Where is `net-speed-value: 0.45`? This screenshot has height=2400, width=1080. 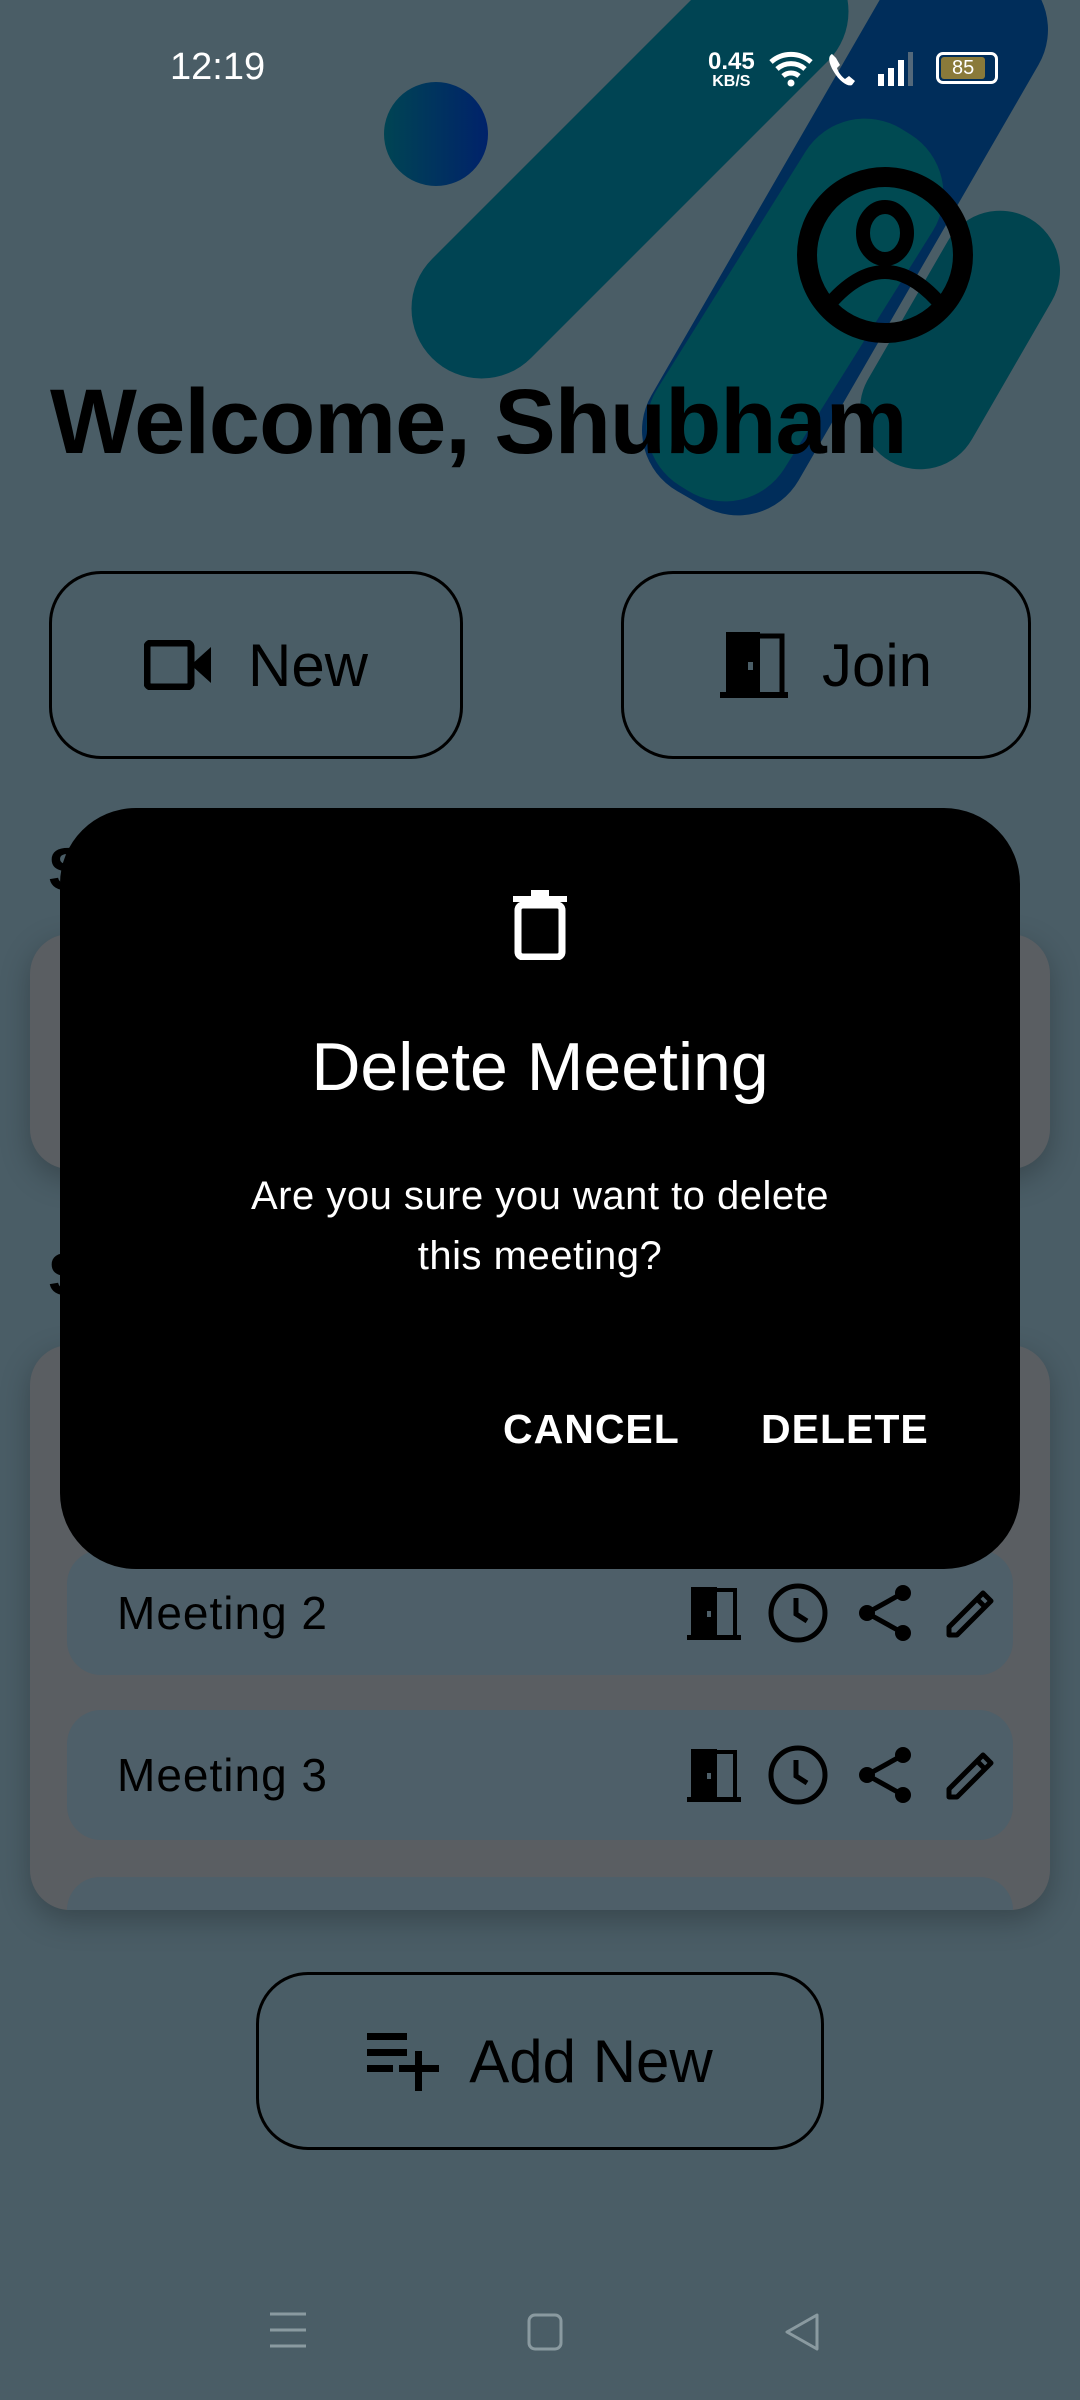
net-speed-value: 0.45 is located at coordinates (731, 61).